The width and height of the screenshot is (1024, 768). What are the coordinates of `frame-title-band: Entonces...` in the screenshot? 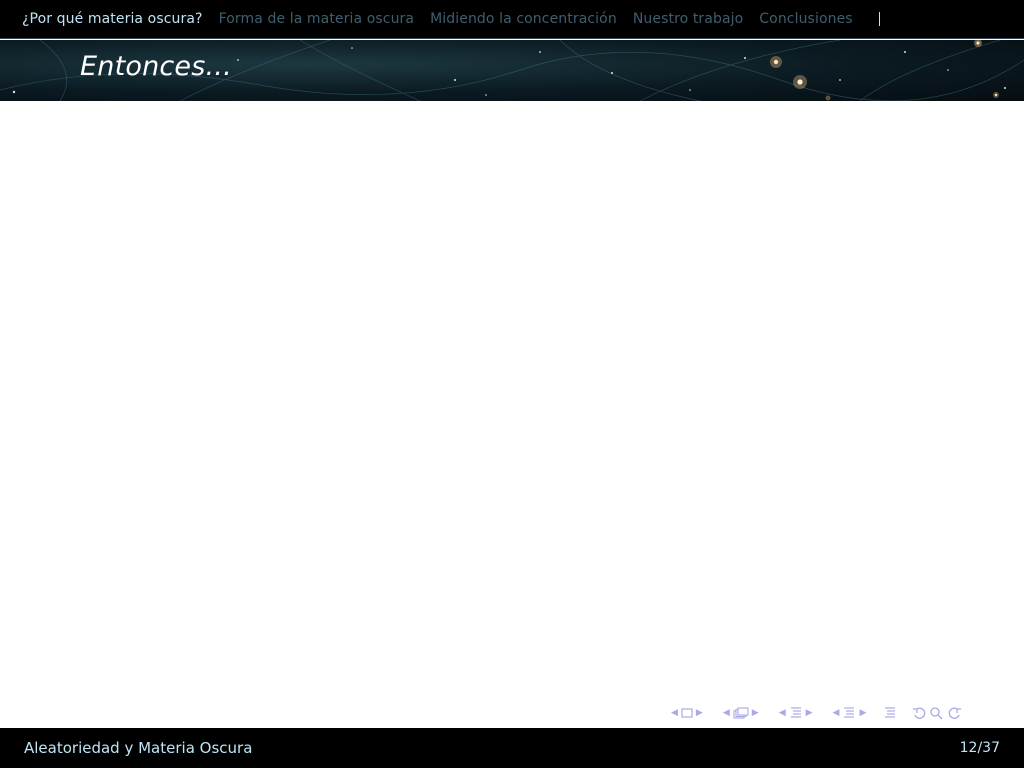 It's located at (512, 70).